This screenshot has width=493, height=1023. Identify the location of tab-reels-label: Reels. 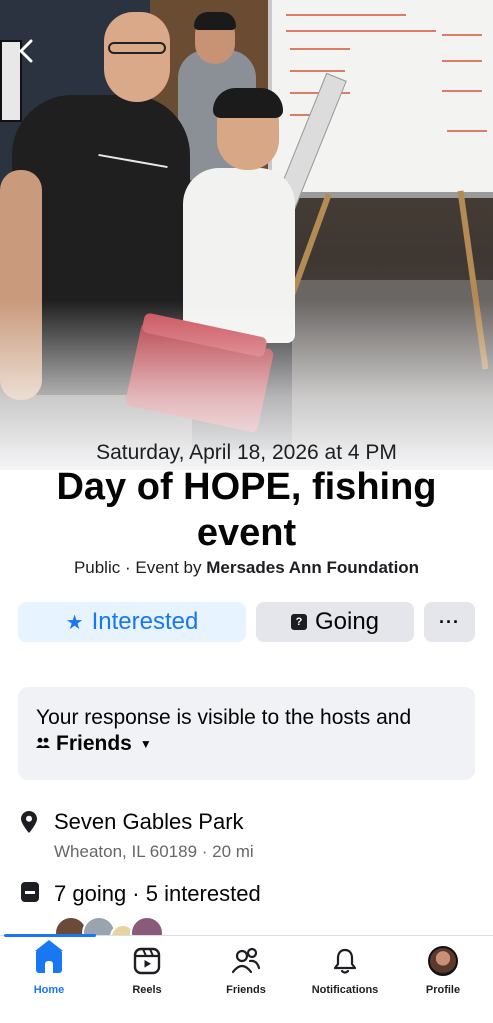
(147, 990).